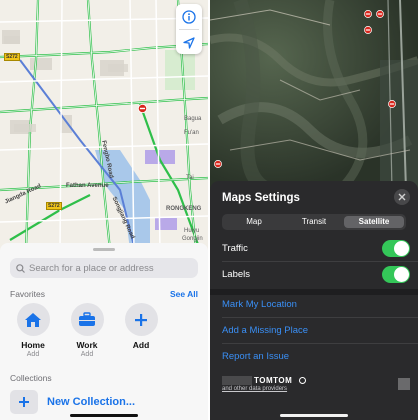 This screenshot has width=418, height=420. What do you see at coordinates (396, 248) in the screenshot?
I see `traffic-toggle` at bounding box center [396, 248].